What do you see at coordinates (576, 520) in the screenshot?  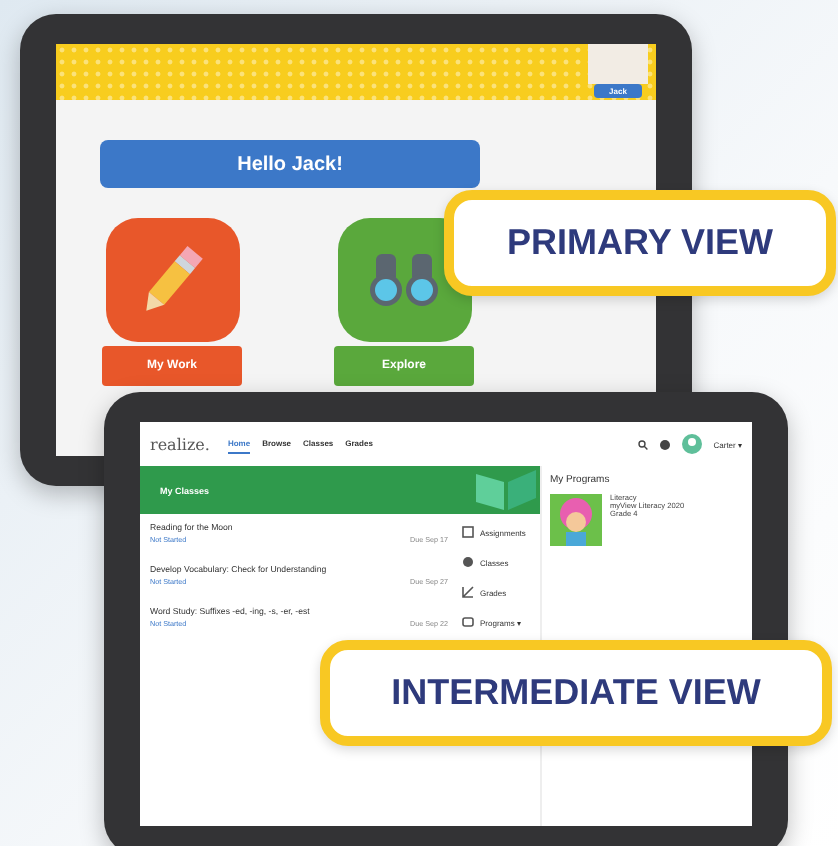 I see `program-cover-drawing` at bounding box center [576, 520].